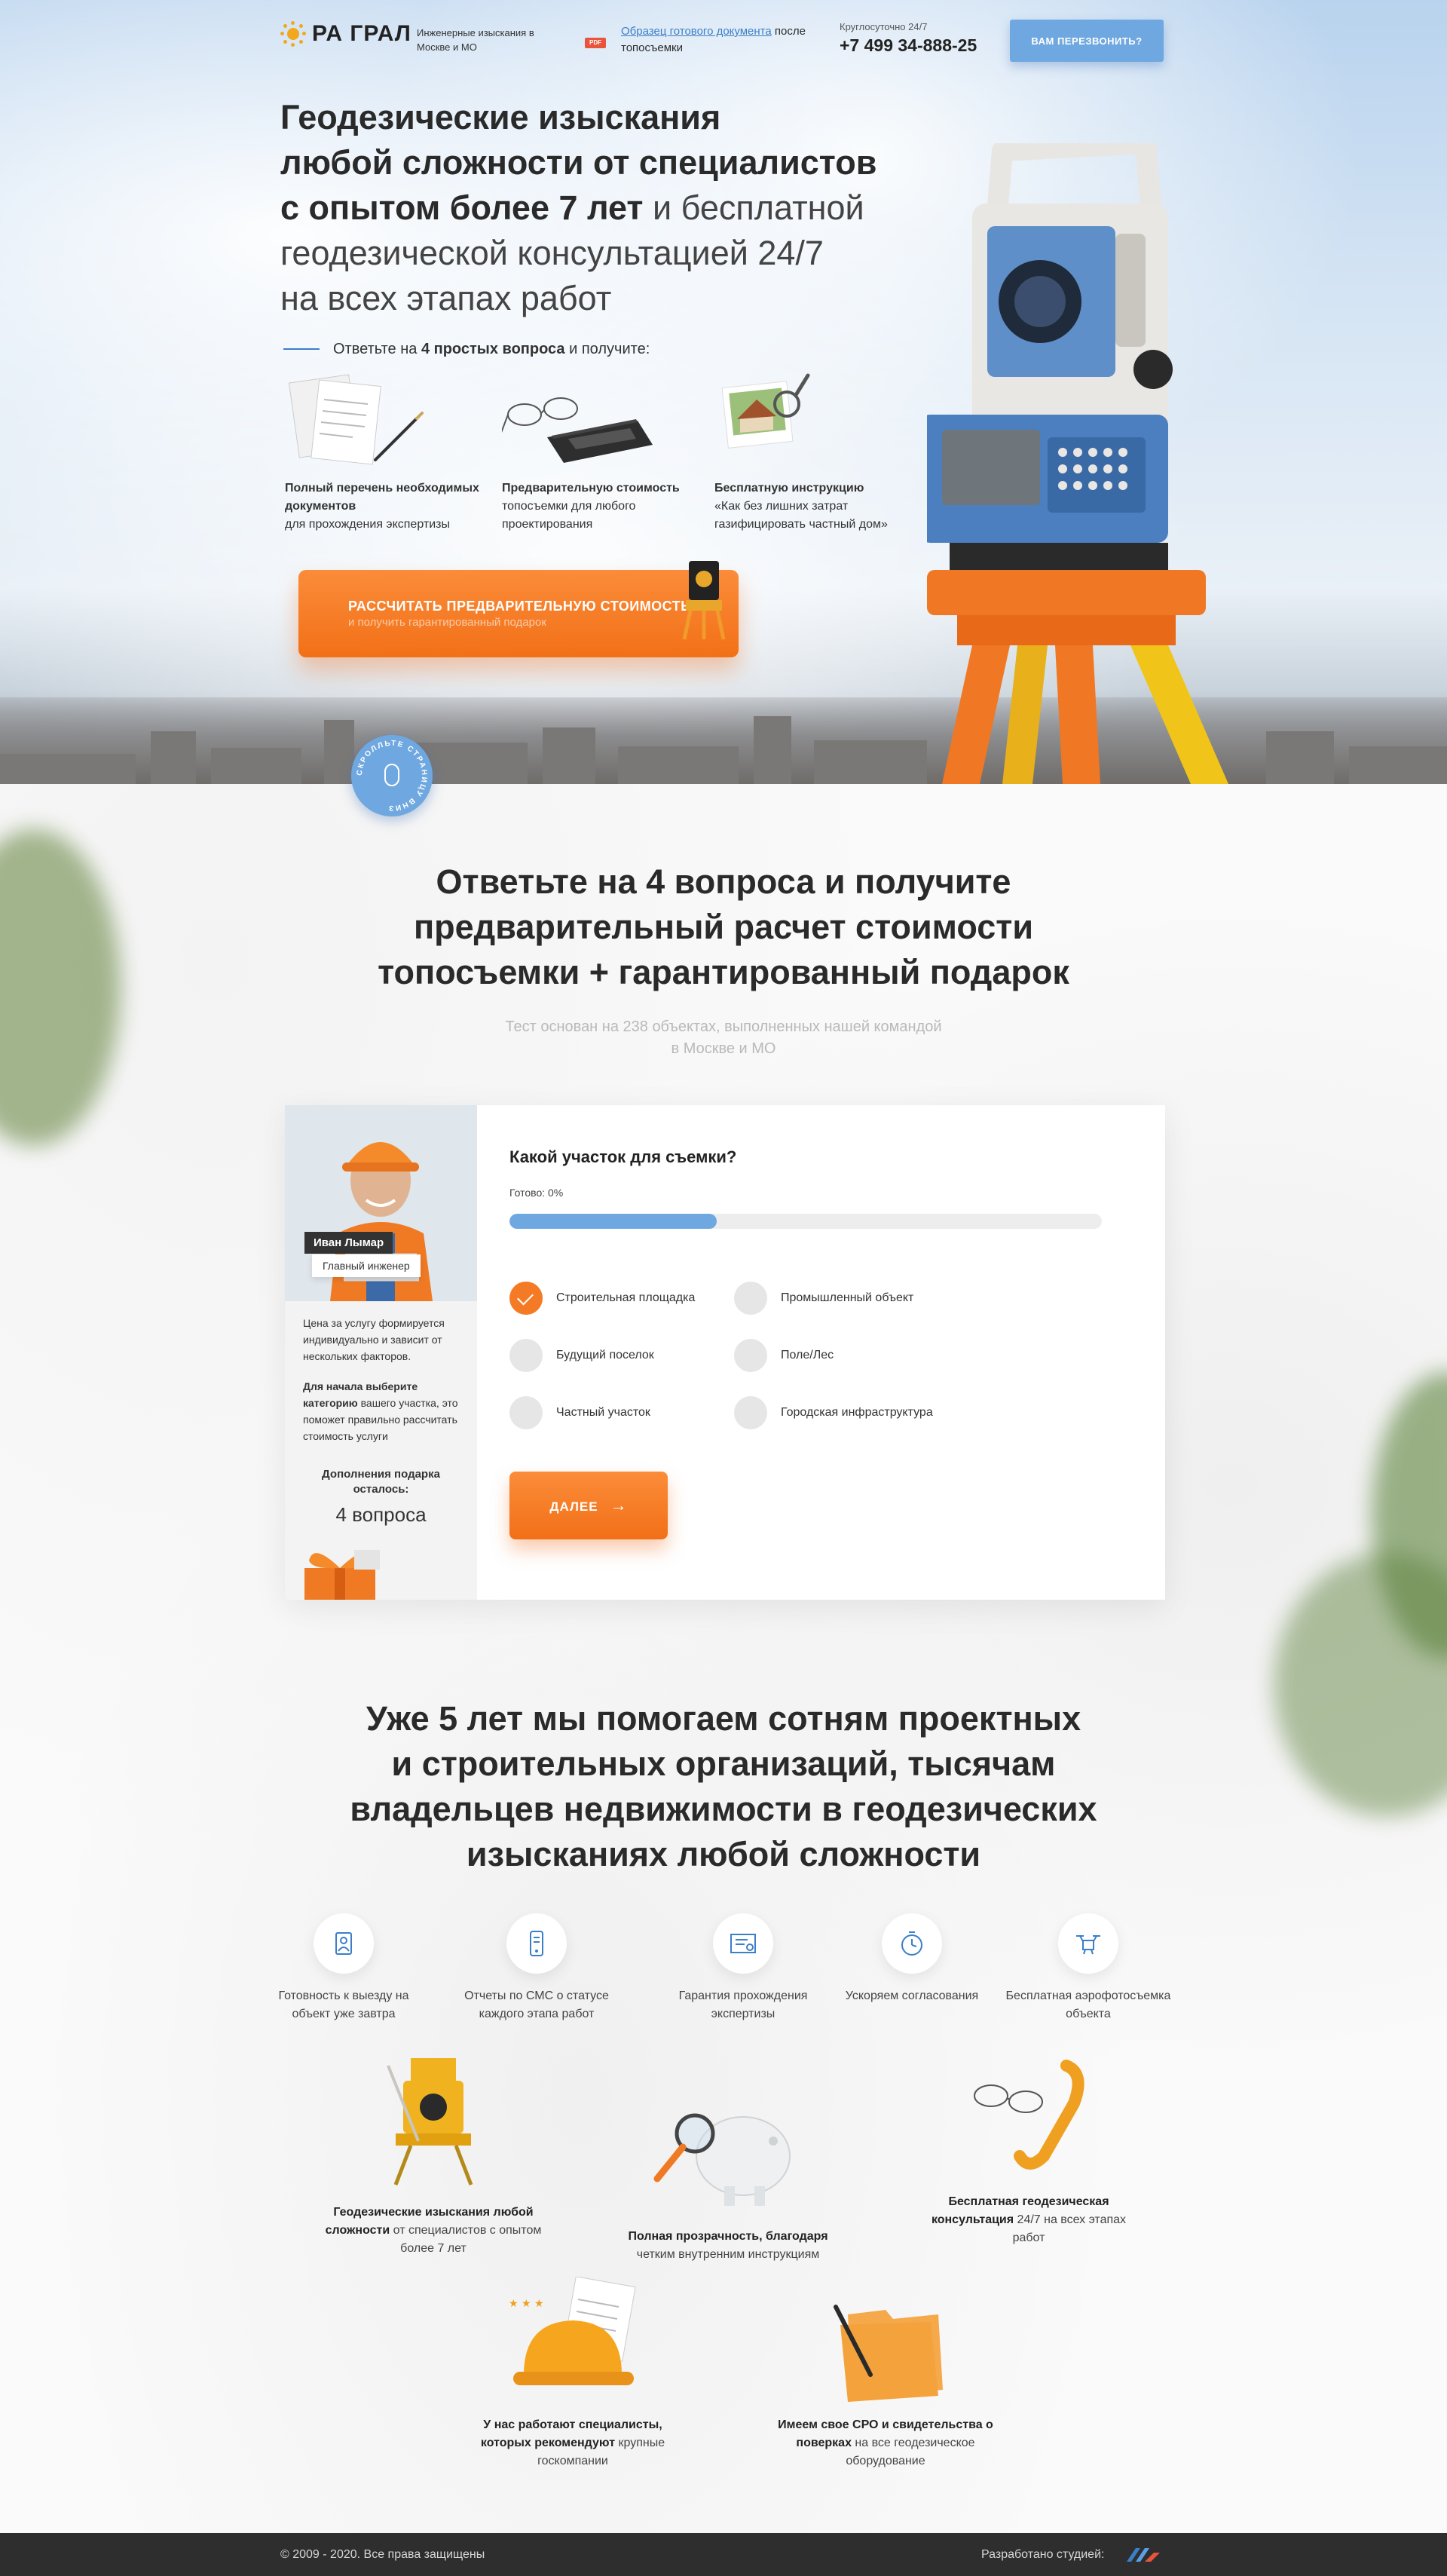 The image size is (1447, 2576). I want to click on quiz-title-line-1: Ответьте на 4 вопроса и получите, so click(723, 881).